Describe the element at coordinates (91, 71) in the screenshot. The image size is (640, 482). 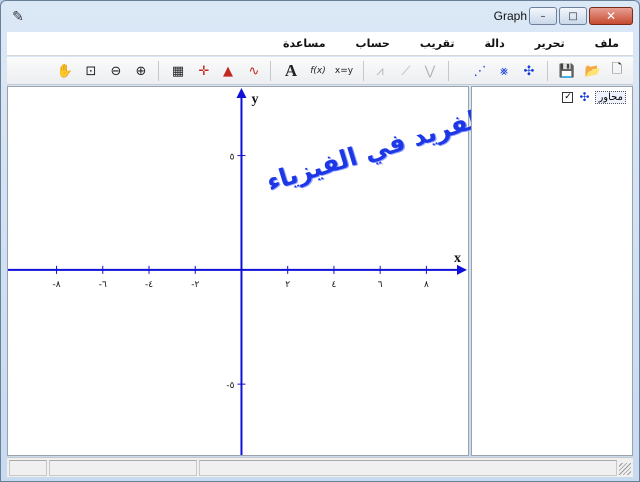
I see `zoom-window-icon: ⊡` at that location.